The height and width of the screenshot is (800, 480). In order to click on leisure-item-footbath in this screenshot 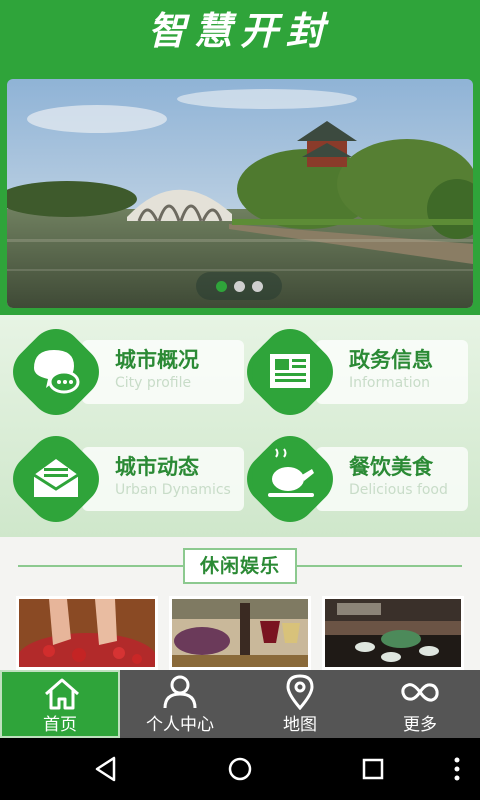, I will do `click(87, 633)`.